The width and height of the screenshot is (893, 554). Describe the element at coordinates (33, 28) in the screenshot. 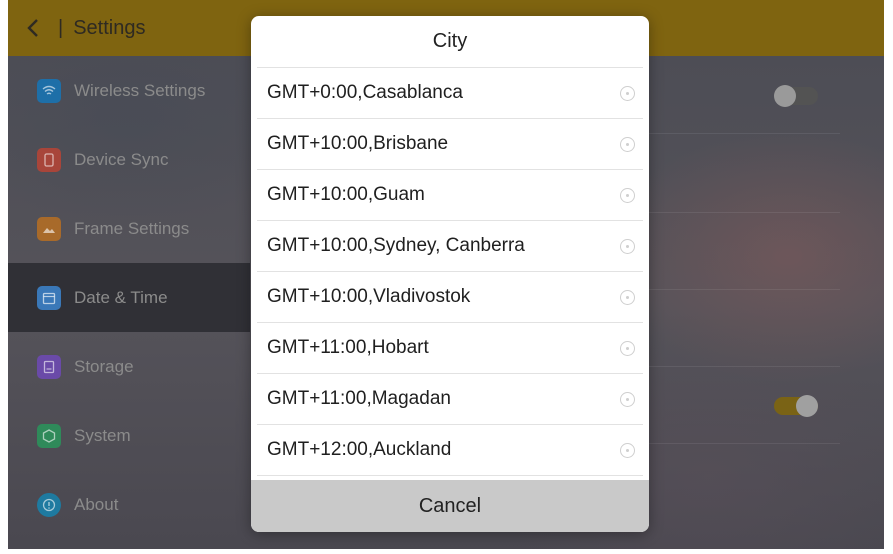

I see `back-arrow-icon` at that location.